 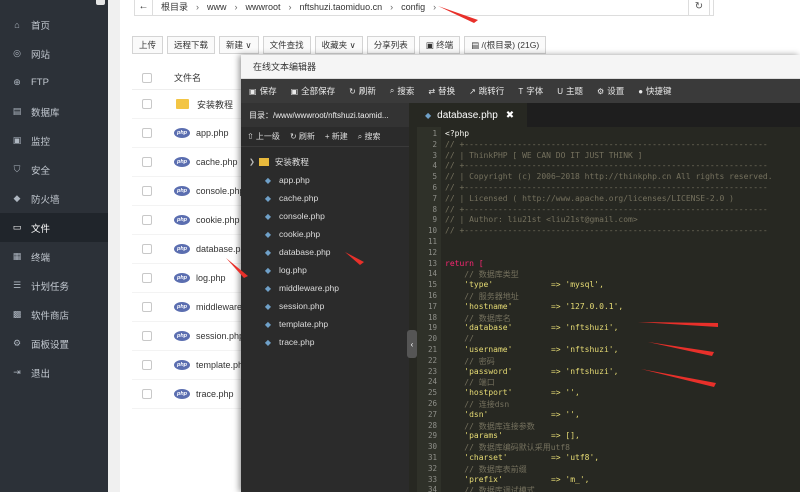 What do you see at coordinates (532, 328) in the screenshot?
I see `code-line: 'database' => 'nftshuzi',` at bounding box center [532, 328].